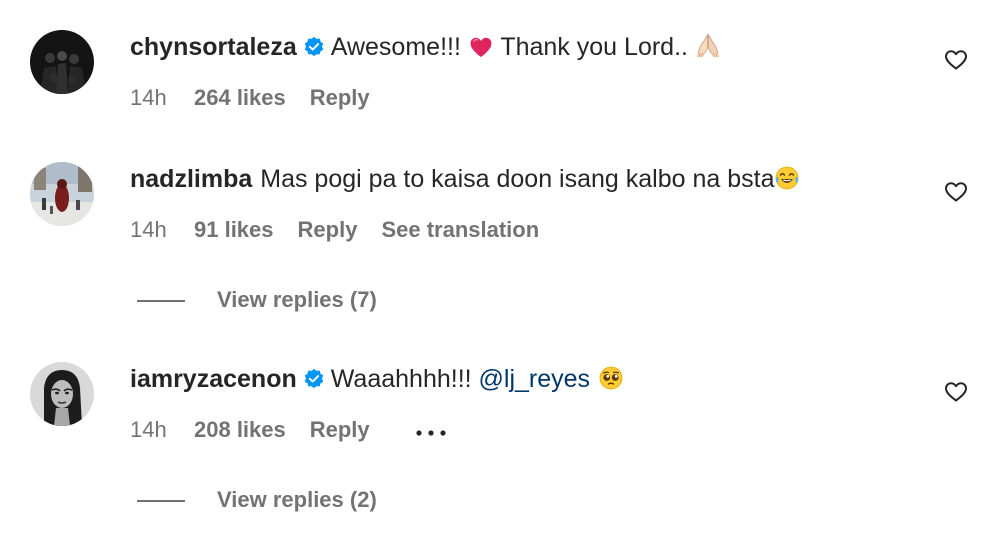 This screenshot has width=988, height=536. What do you see at coordinates (240, 430) in the screenshot?
I see `likes-count: 208 likes` at bounding box center [240, 430].